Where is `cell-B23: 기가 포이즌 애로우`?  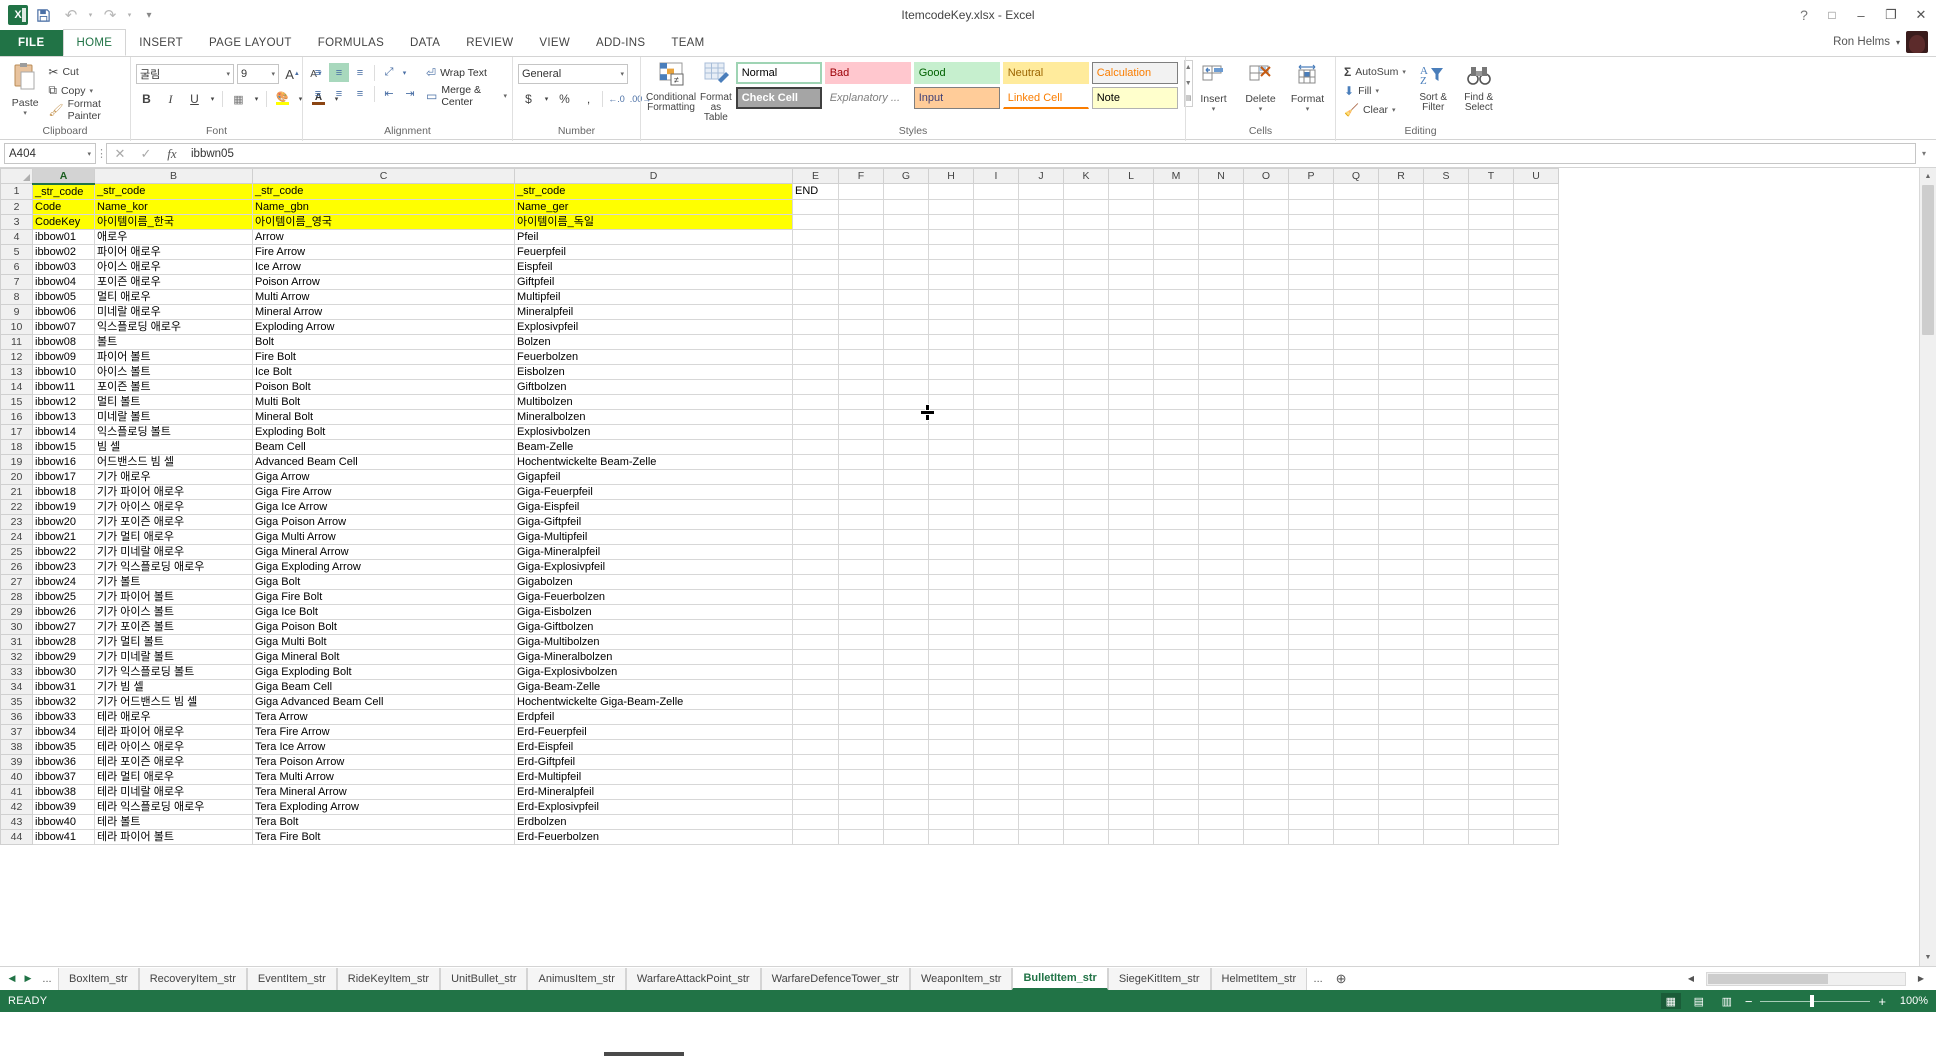 cell-B23: 기가 포이즌 애로우 is located at coordinates (173, 522).